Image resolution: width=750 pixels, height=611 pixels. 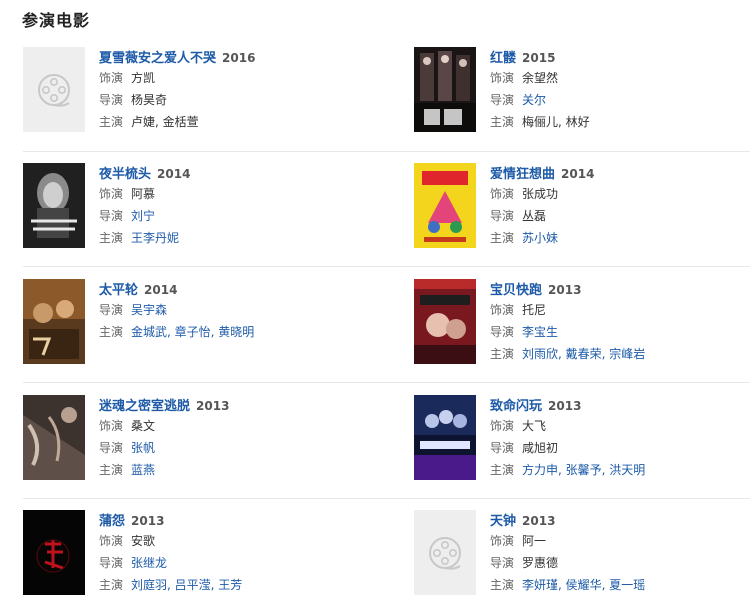 I want to click on director-row: 导演 张继龙, so click(x=228, y=563).